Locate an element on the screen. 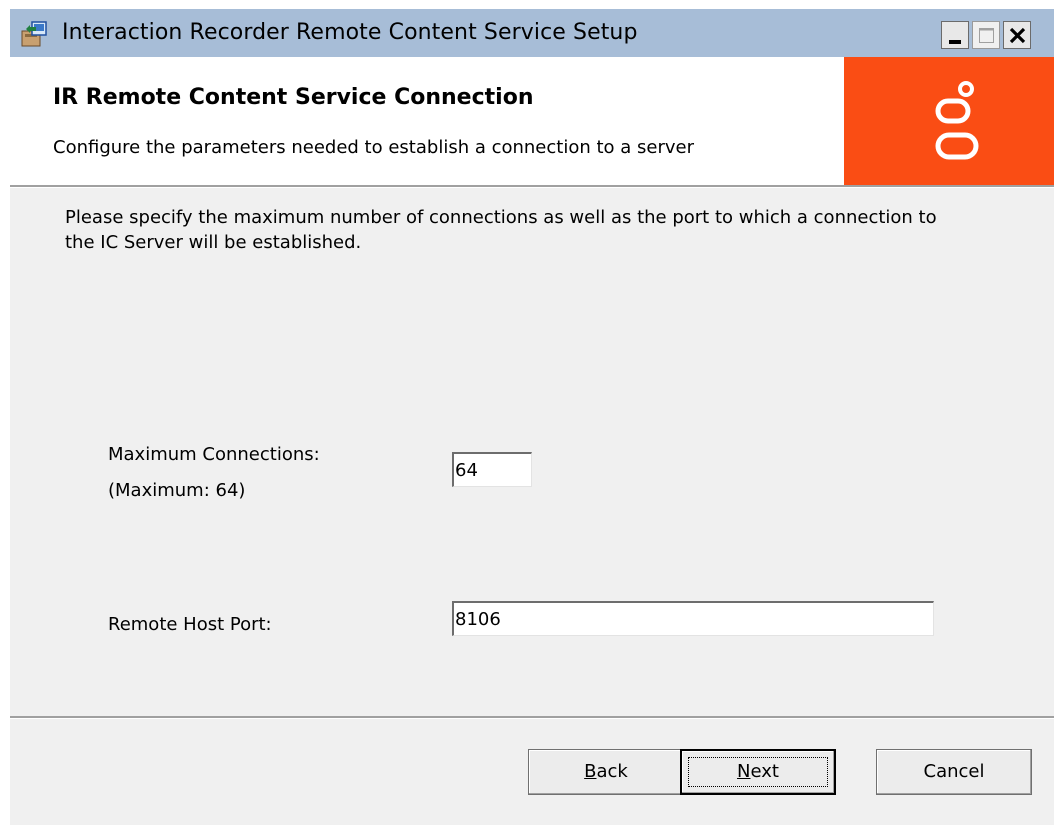 Image resolution: width=1054 pixels, height=825 pixels. next-button: Next is located at coordinates (758, 772).